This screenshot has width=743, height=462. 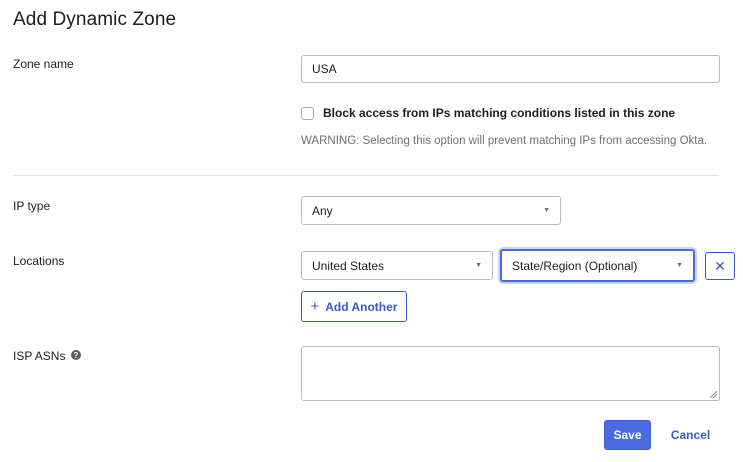 What do you see at coordinates (627, 435) in the screenshot?
I see `save-button: Save` at bounding box center [627, 435].